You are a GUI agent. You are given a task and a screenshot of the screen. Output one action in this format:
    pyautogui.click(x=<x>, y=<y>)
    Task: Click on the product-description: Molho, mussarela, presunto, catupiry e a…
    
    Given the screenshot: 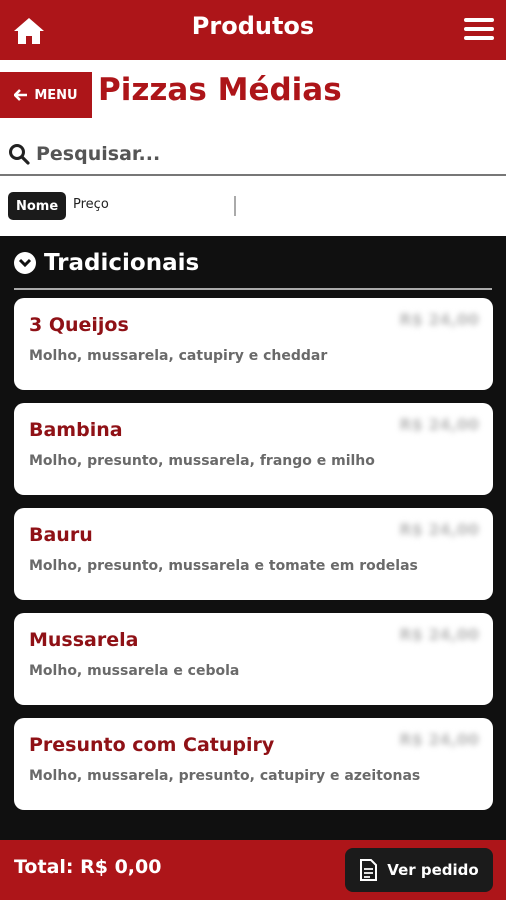 What is the action you would take?
    pyautogui.click(x=225, y=776)
    